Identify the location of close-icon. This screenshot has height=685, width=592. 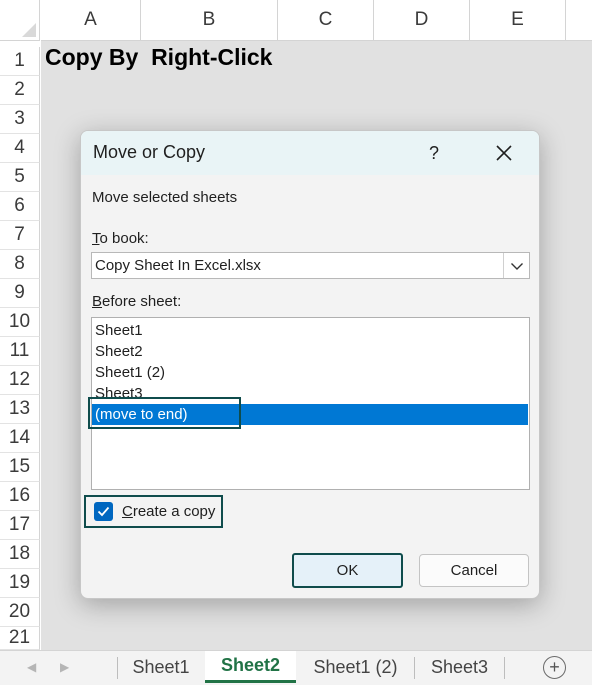
(504, 153).